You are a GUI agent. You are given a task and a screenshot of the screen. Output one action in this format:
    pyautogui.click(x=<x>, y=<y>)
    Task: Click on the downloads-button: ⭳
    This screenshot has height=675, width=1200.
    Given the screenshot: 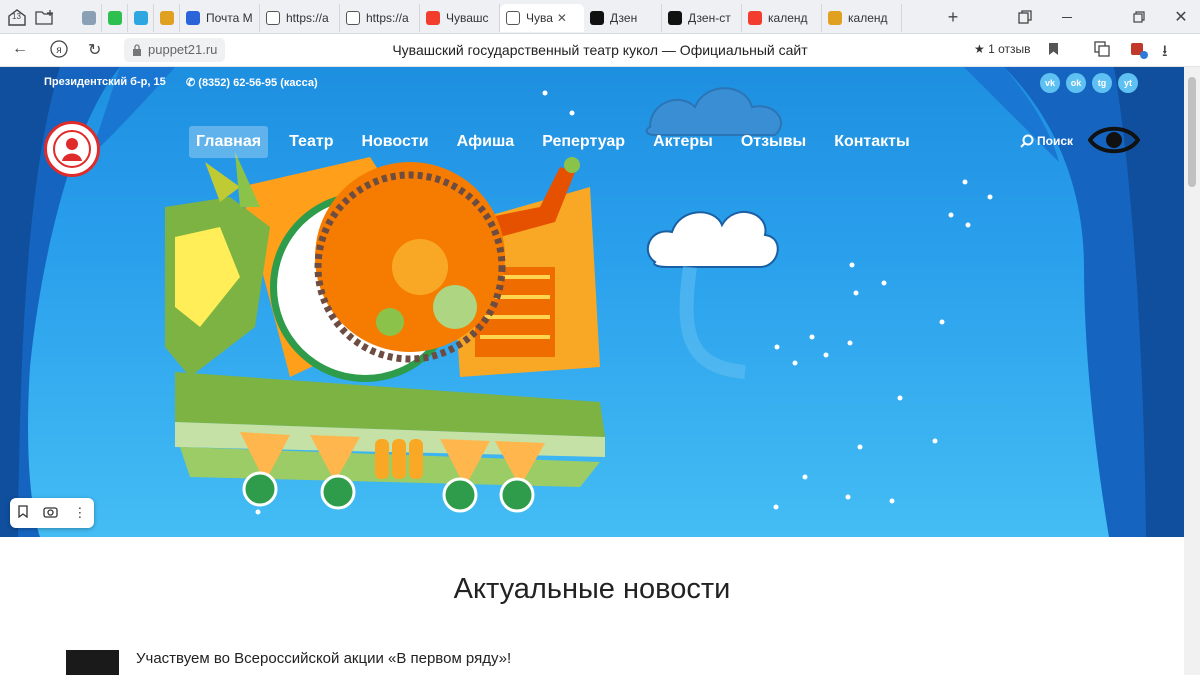 What is the action you would take?
    pyautogui.click(x=1165, y=53)
    